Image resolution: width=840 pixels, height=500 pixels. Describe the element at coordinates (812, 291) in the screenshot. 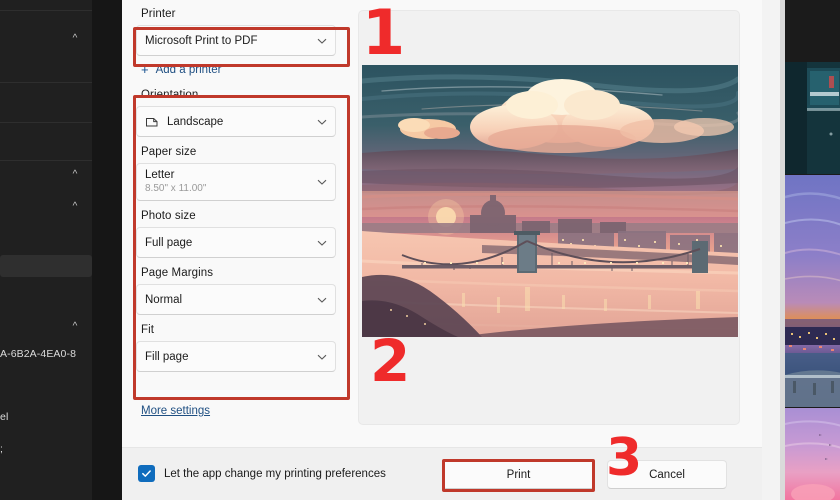

I see `thumbnail-blue-sunset-highway` at that location.